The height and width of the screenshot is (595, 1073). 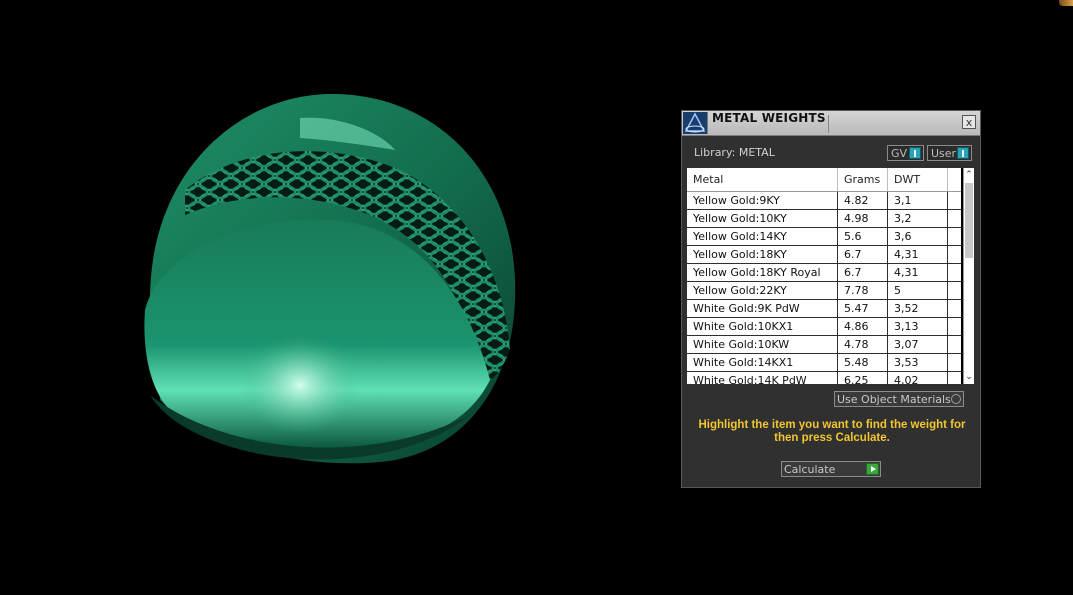 I want to click on library-label: Library: METAL, so click(x=734, y=152).